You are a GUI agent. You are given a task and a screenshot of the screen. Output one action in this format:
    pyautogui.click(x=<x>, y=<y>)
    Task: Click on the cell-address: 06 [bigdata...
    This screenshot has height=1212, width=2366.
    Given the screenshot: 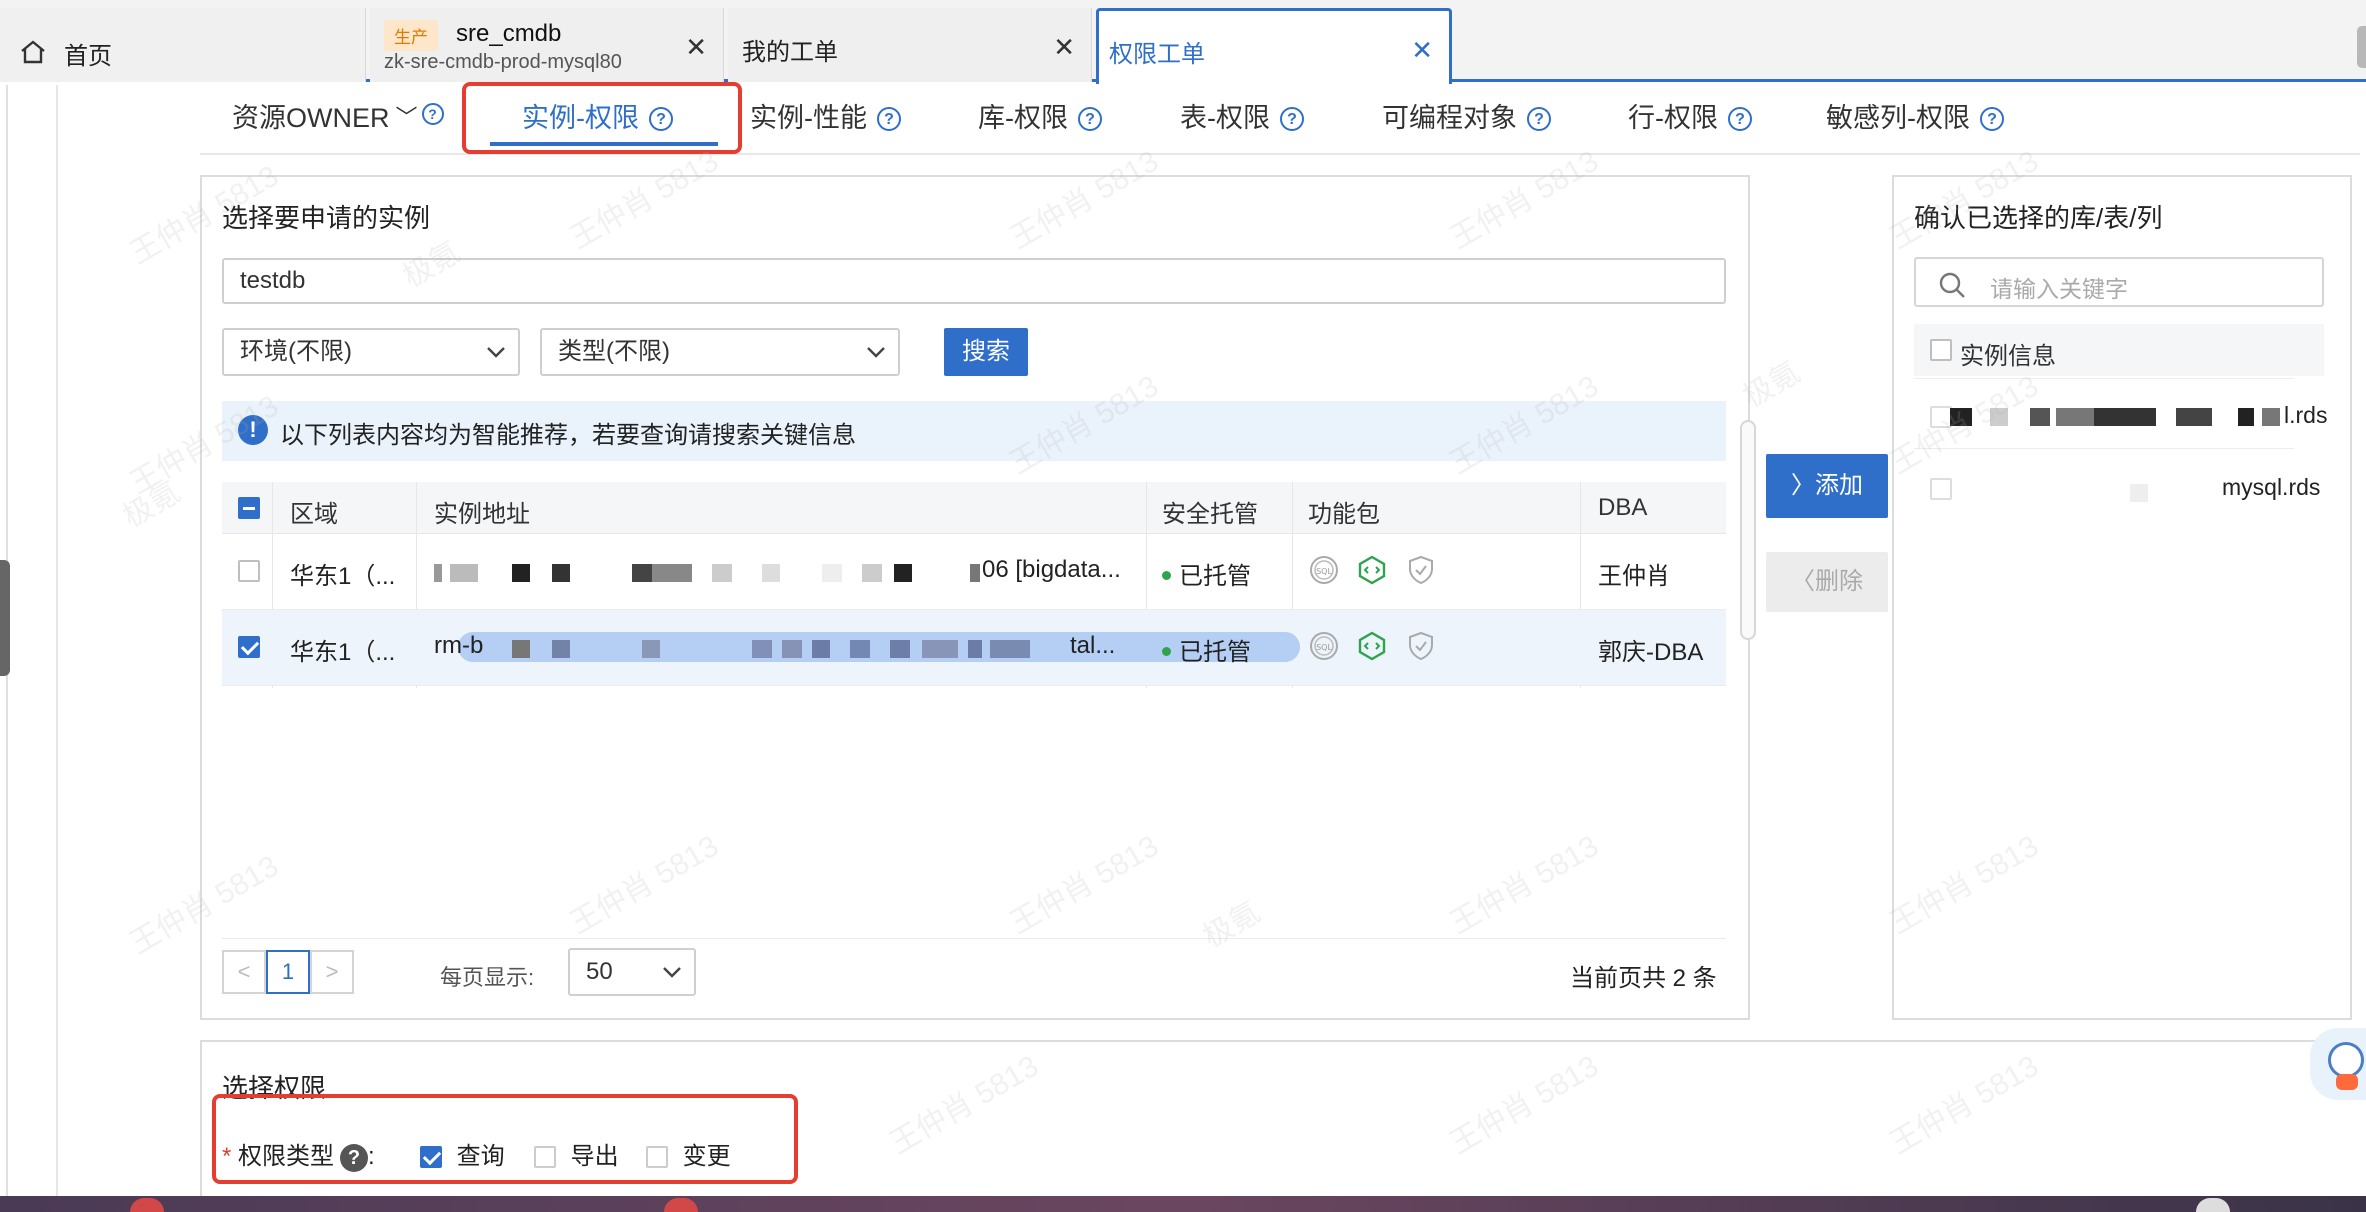 What is the action you would take?
    pyautogui.click(x=1051, y=569)
    